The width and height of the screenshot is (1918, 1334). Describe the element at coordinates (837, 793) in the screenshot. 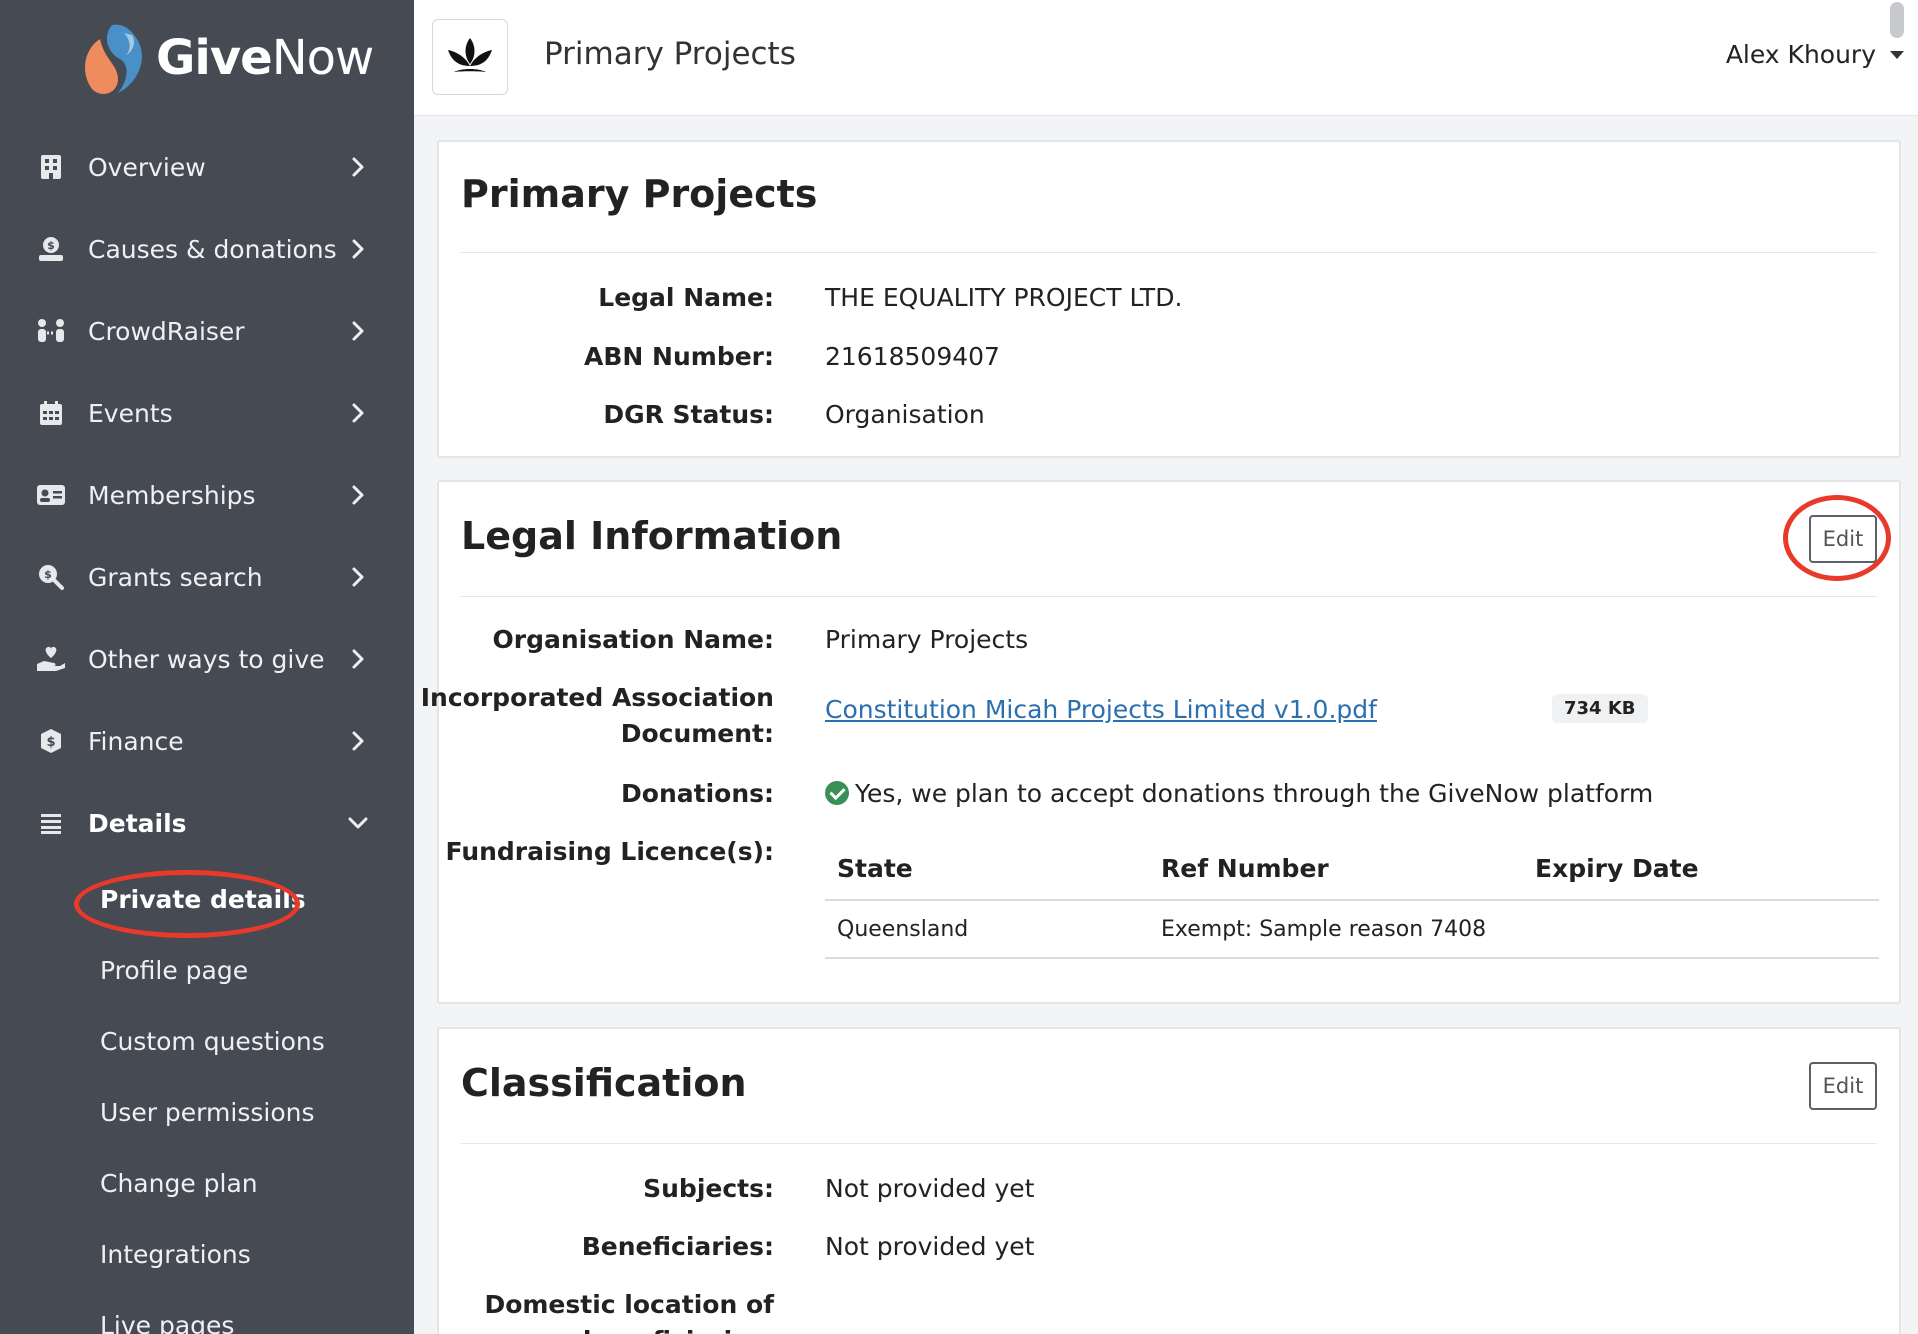

I see `check-circle-icon` at that location.